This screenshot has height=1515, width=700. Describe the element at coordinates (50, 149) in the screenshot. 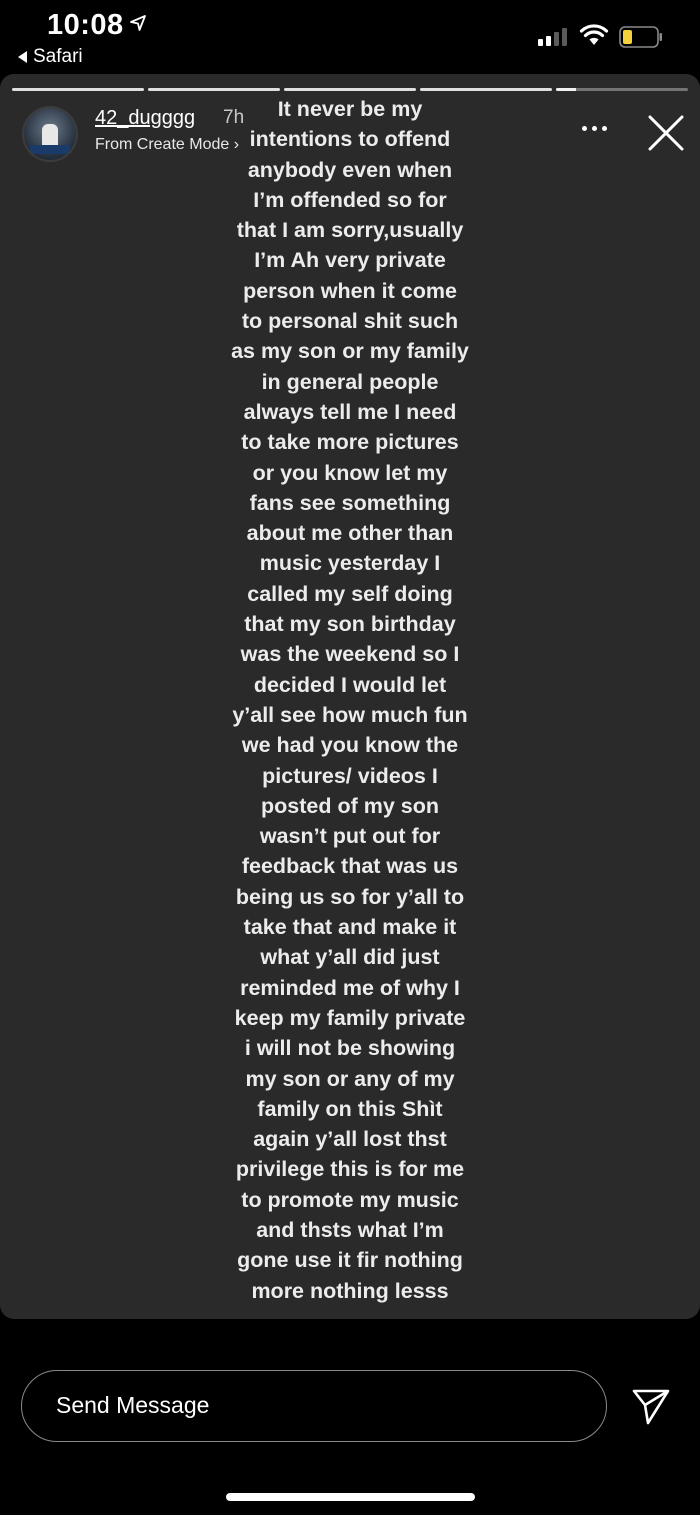

I see `avatar-banner` at that location.